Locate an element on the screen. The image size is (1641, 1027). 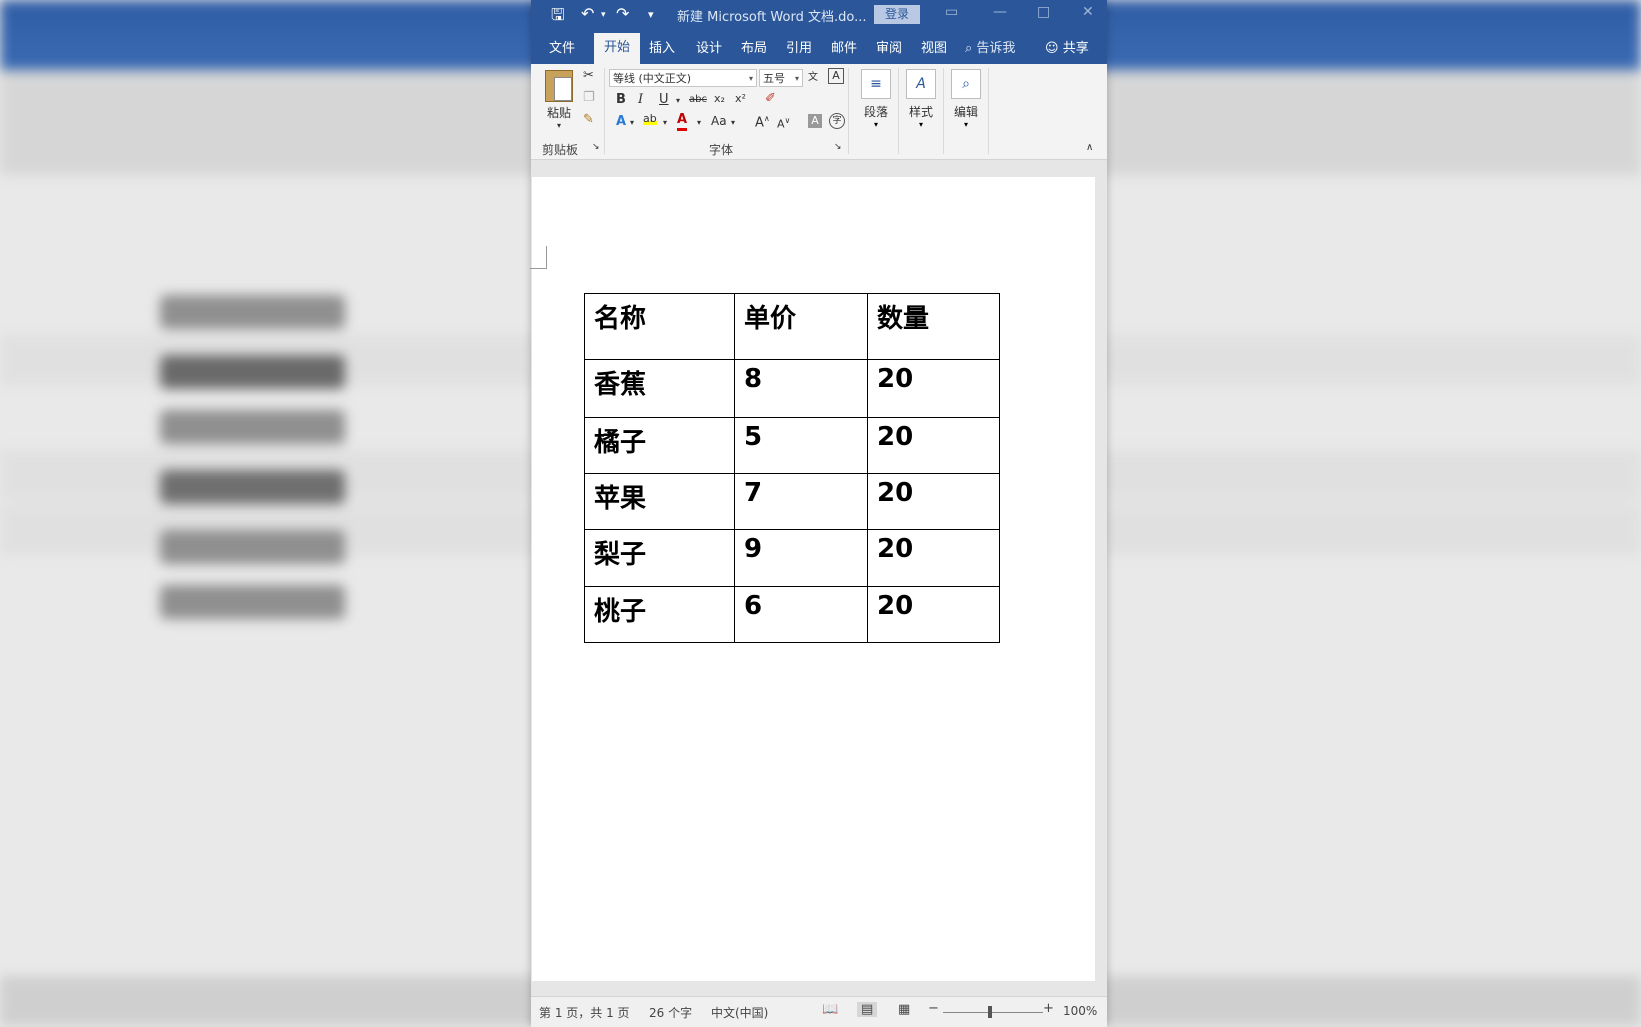
format-painter-icon: ✎ is located at coordinates (588, 119).